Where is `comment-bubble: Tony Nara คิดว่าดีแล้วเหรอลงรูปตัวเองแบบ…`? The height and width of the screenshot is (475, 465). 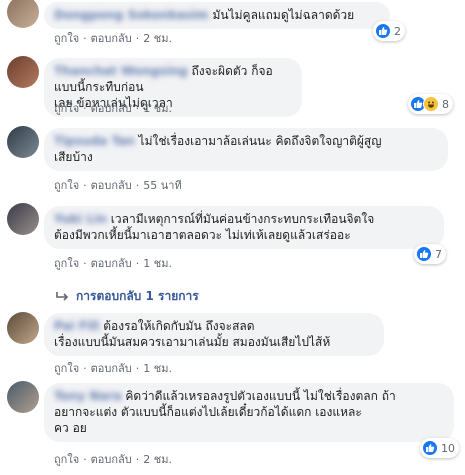
comment-bubble: Tony Nara คิดว่าดีแล้วเหรอลงรูปตัวเองแบบ… is located at coordinates (249, 412).